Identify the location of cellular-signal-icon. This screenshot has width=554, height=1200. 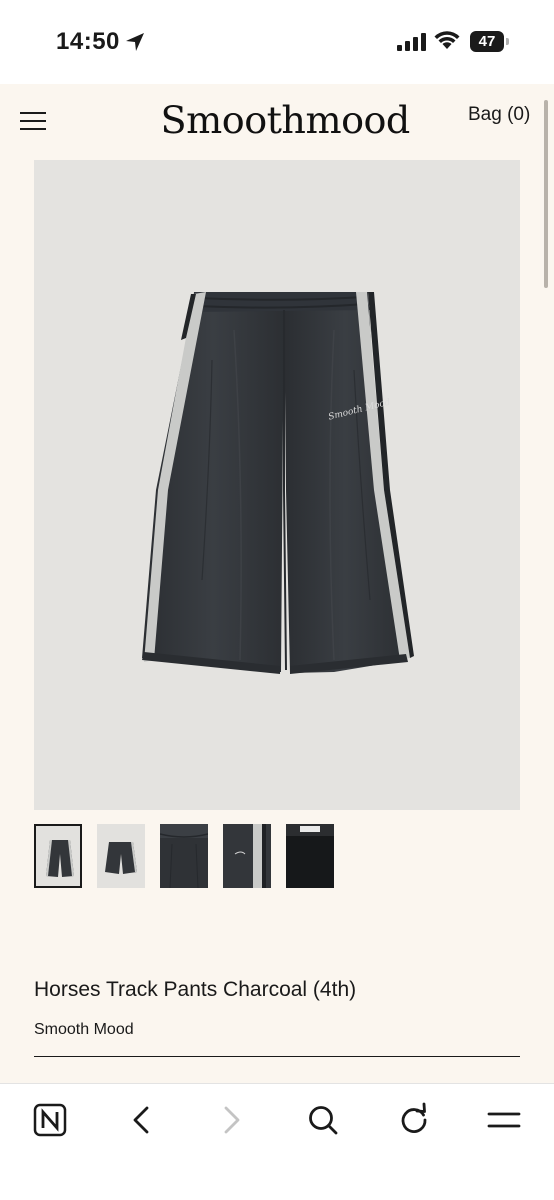
(411, 42).